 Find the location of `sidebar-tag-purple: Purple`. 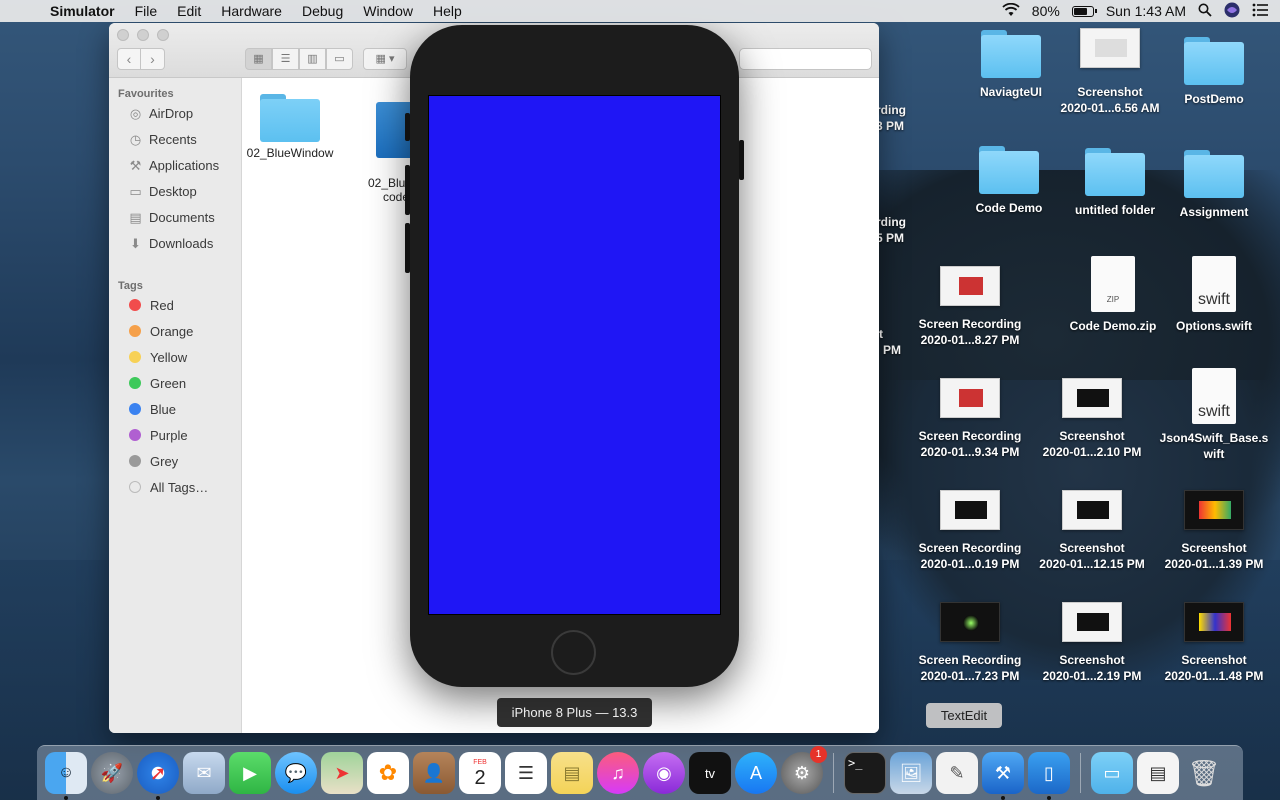

sidebar-tag-purple: Purple is located at coordinates (175, 435).